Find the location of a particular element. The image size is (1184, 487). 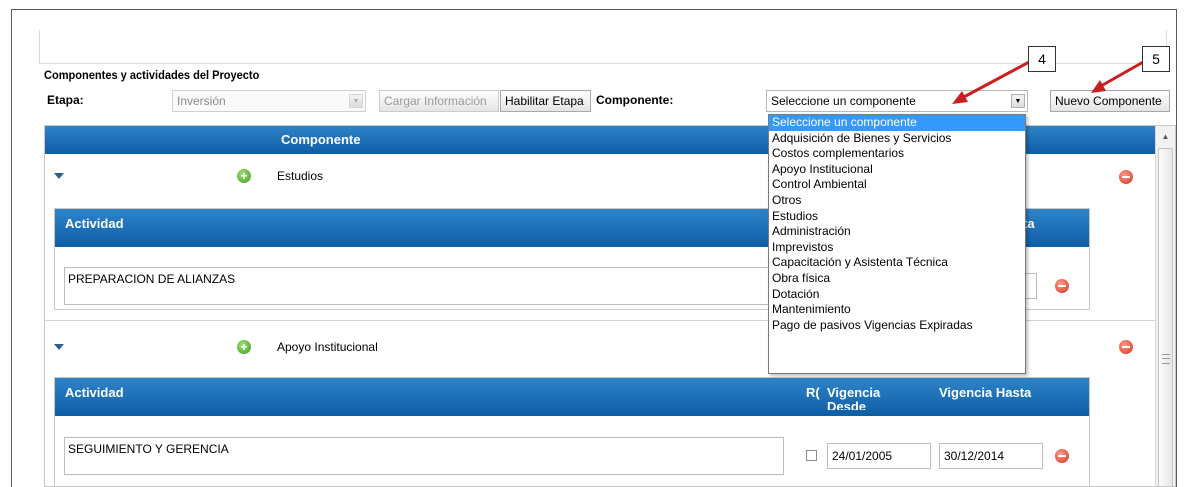

grip-icon is located at coordinates (1166, 359).